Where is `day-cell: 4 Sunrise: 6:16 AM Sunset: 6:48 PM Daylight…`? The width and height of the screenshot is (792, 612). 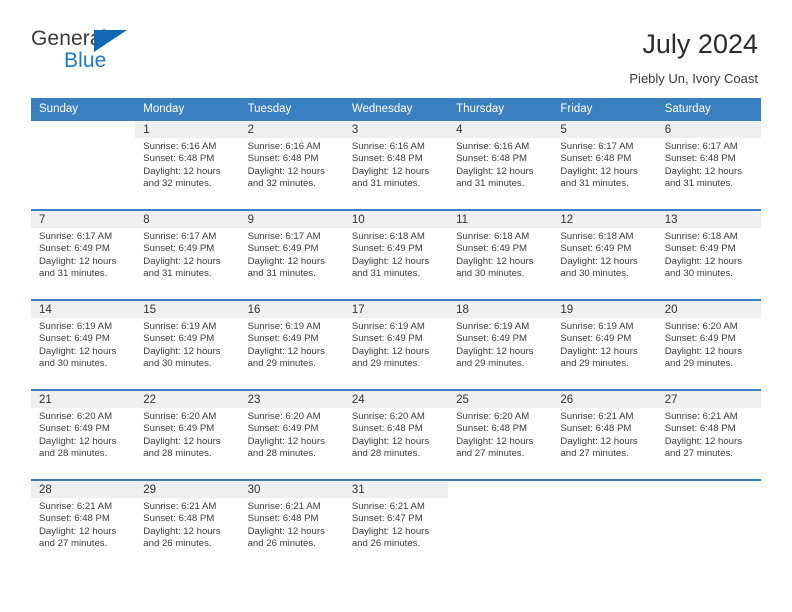
day-cell: 4 Sunrise: 6:16 AM Sunset: 6:48 PM Daylight… is located at coordinates (500, 165).